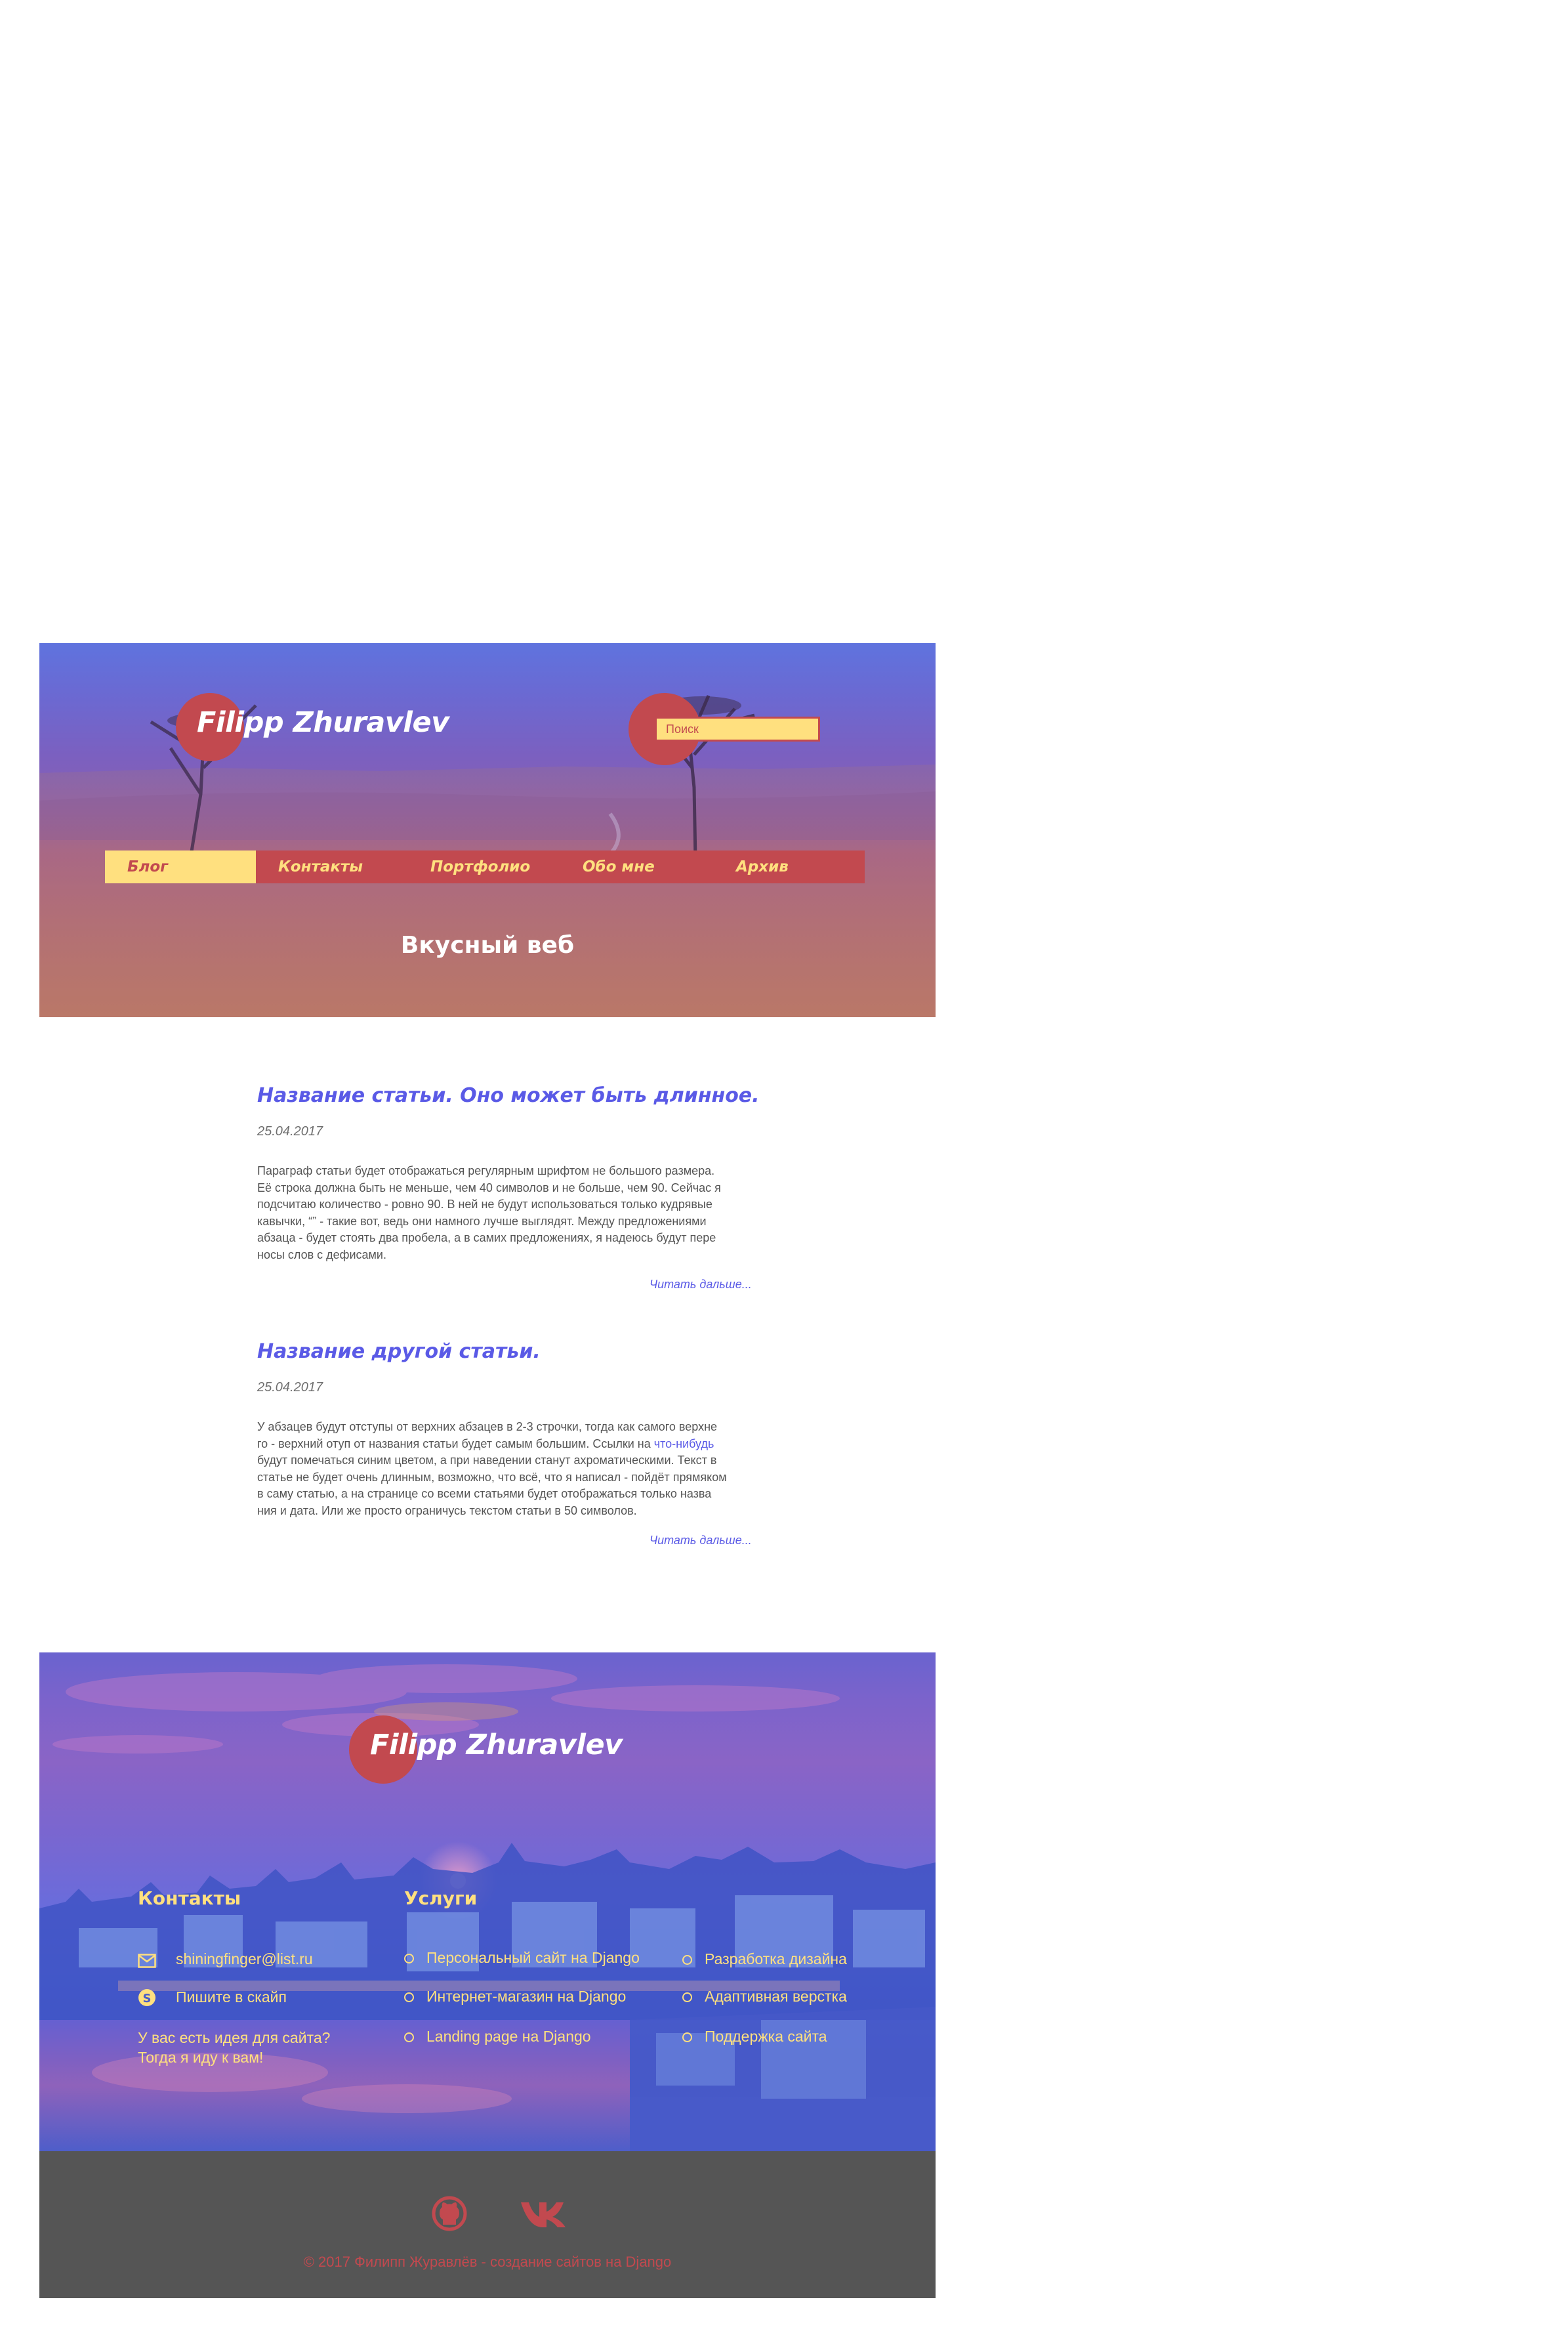 The height and width of the screenshot is (2352, 1568). Describe the element at coordinates (231, 1997) in the screenshot. I see `contact-skype-link: Пишите в скайп` at that location.